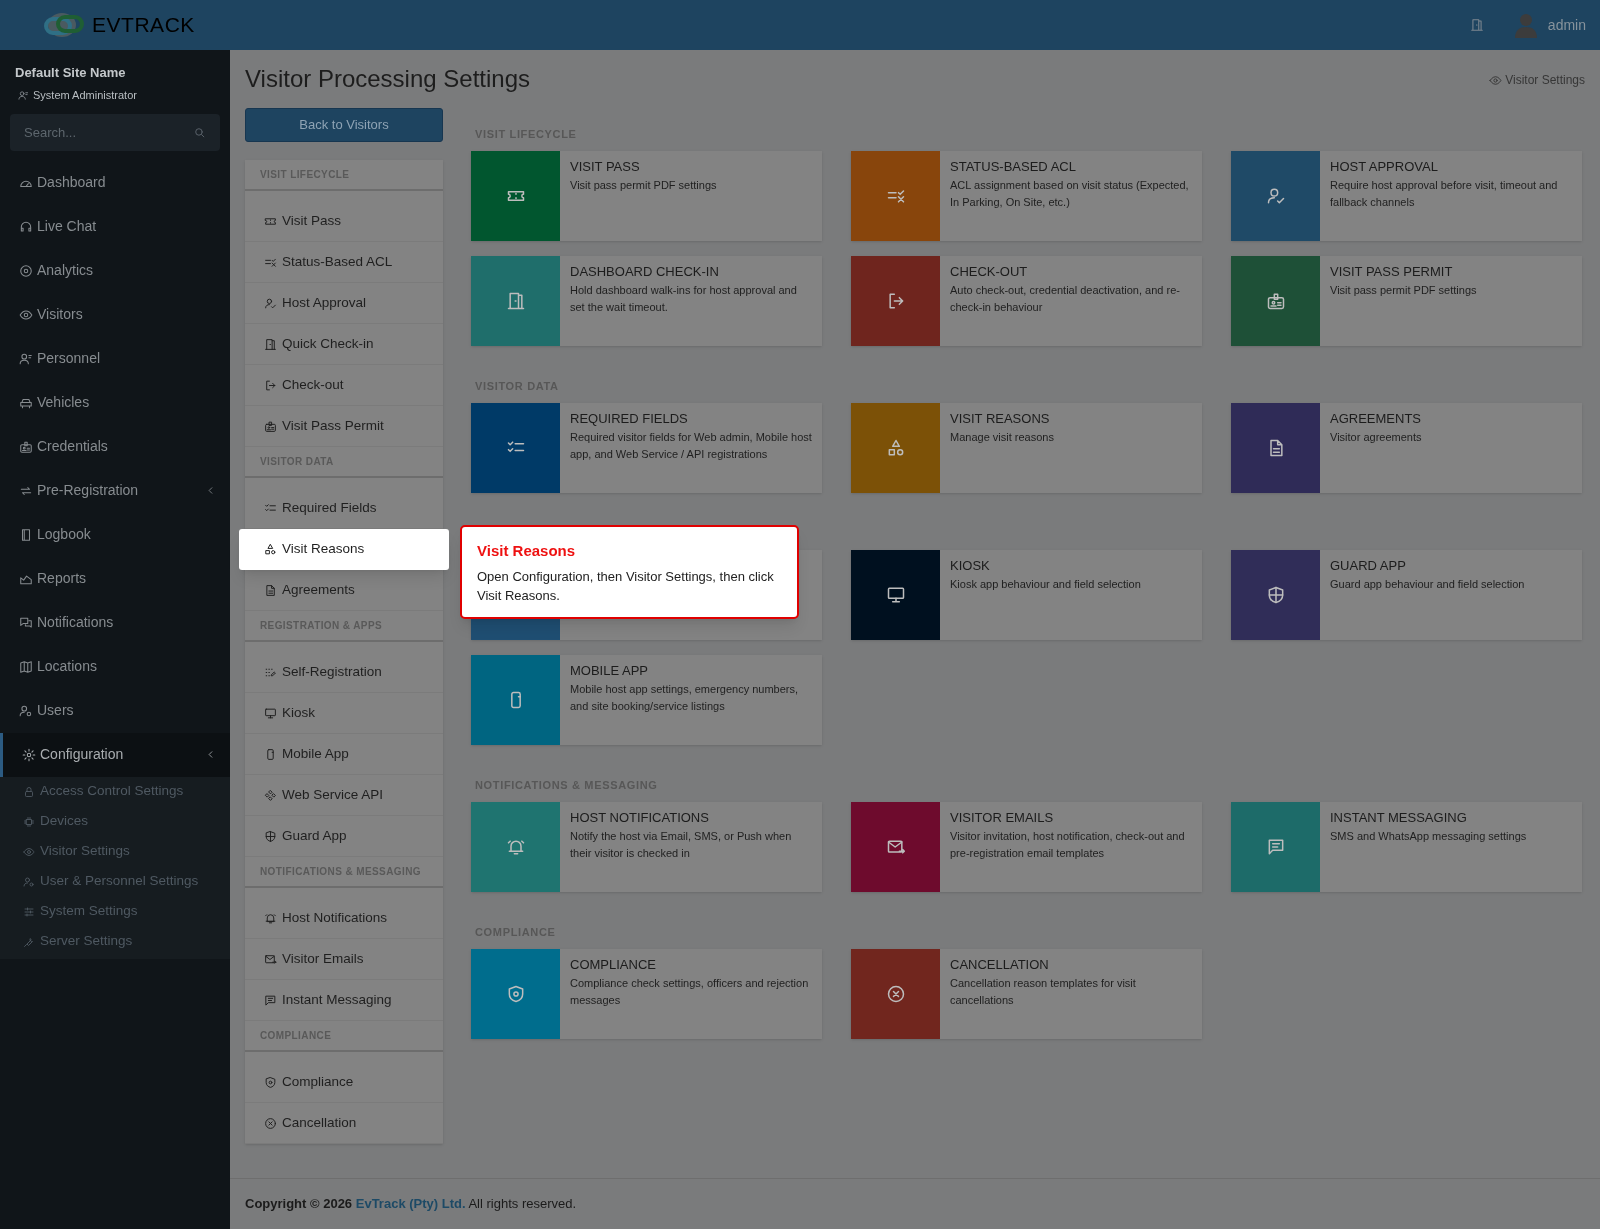 The height and width of the screenshot is (1229, 1600). What do you see at coordinates (344, 959) in the screenshot?
I see `settings-menu-item: Visitor Emails` at bounding box center [344, 959].